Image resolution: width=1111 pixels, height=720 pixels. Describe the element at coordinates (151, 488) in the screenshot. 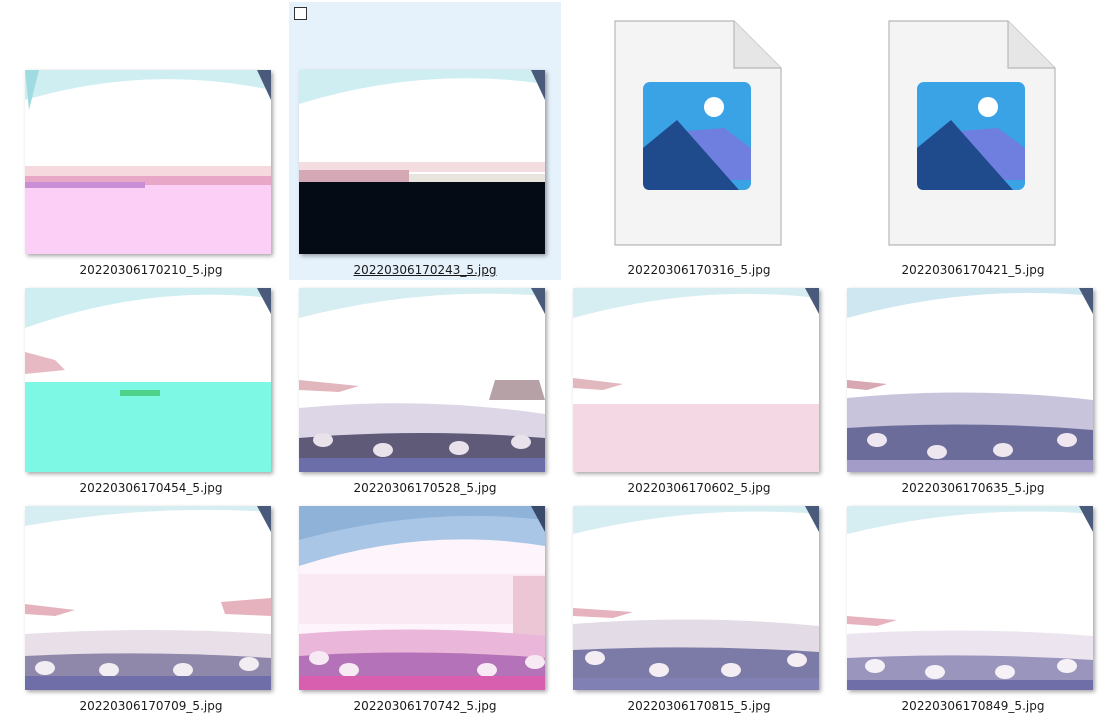

I see `file-name: 20220306170454_5.jpg` at that location.